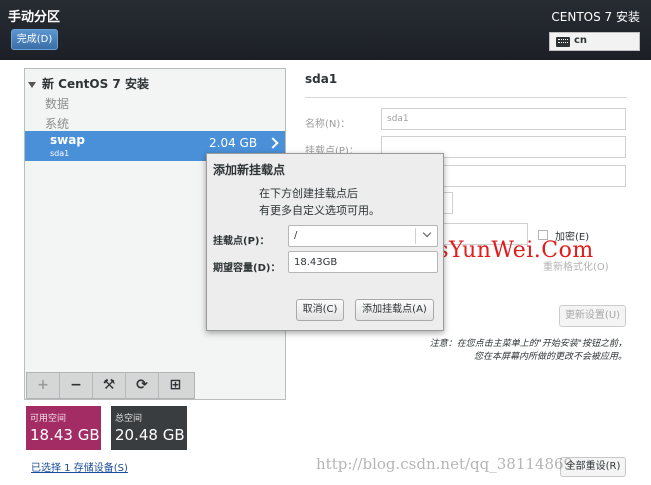 Image resolution: width=651 pixels, height=485 pixels. What do you see at coordinates (427, 233) in the screenshot?
I see `chevron-down-icon` at bounding box center [427, 233].